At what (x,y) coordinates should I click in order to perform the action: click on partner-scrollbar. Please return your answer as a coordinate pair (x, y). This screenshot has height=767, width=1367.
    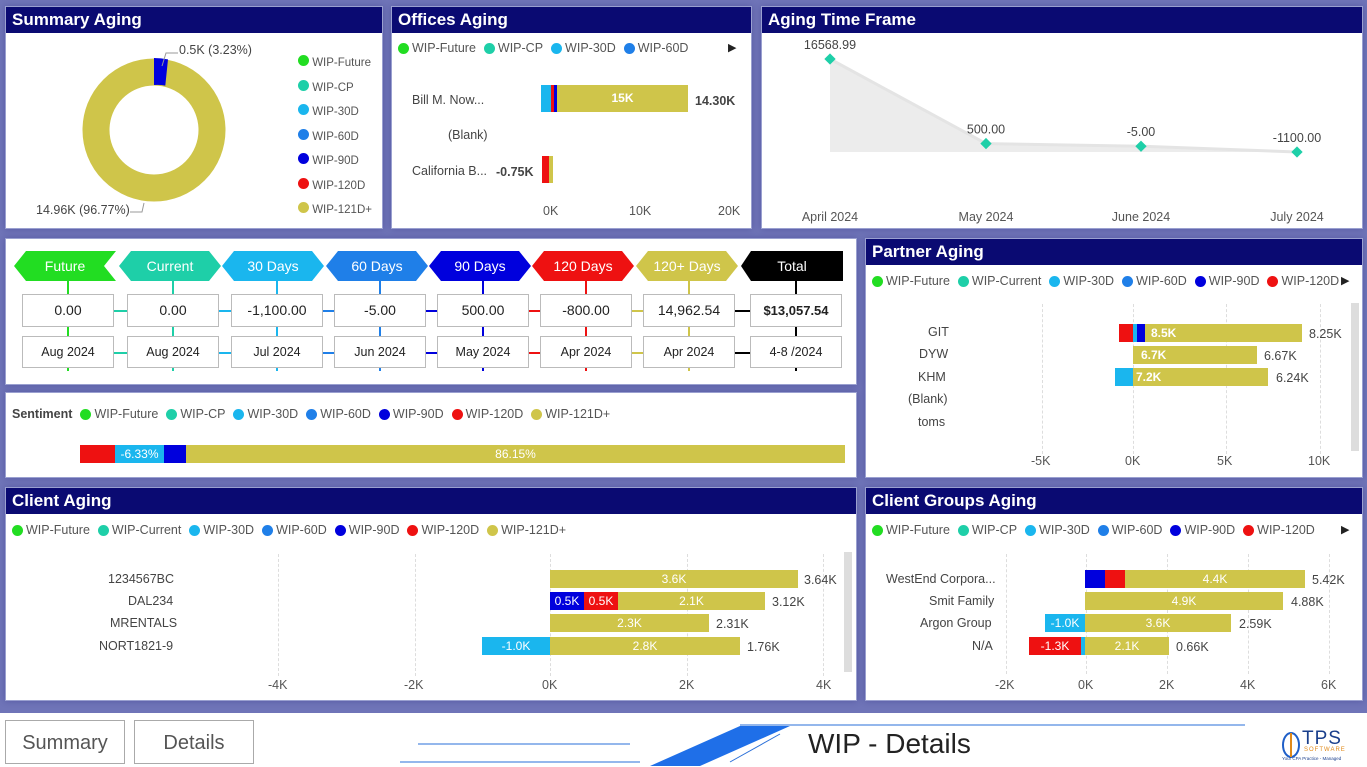
    Looking at the image, I should click on (1355, 377).